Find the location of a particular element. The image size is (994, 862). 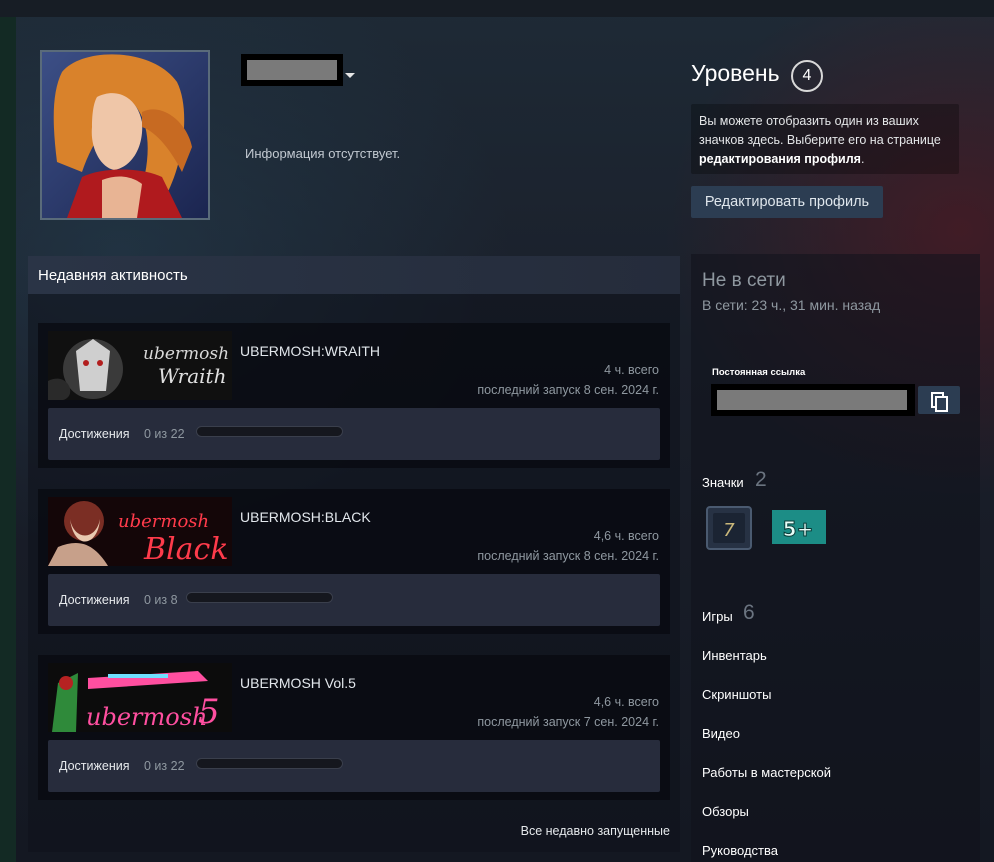

game-hours: 4 ч. всего is located at coordinates (631, 370).